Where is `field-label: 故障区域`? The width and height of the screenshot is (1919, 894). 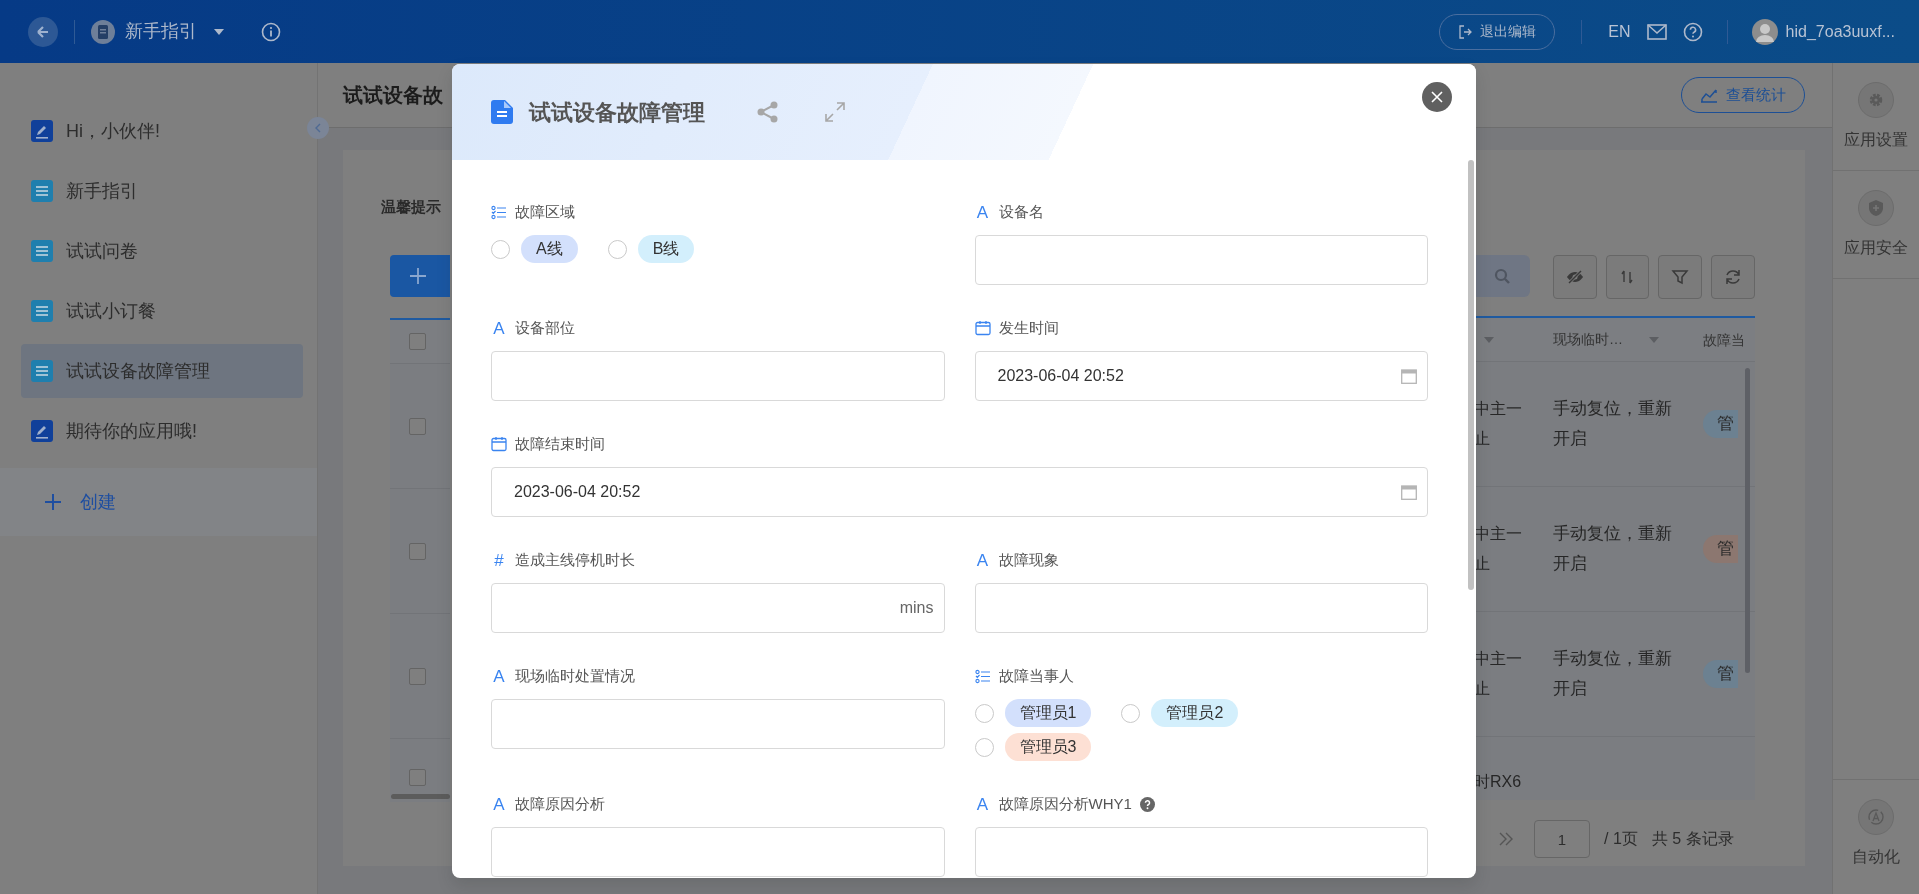 field-label: 故障区域 is located at coordinates (545, 211).